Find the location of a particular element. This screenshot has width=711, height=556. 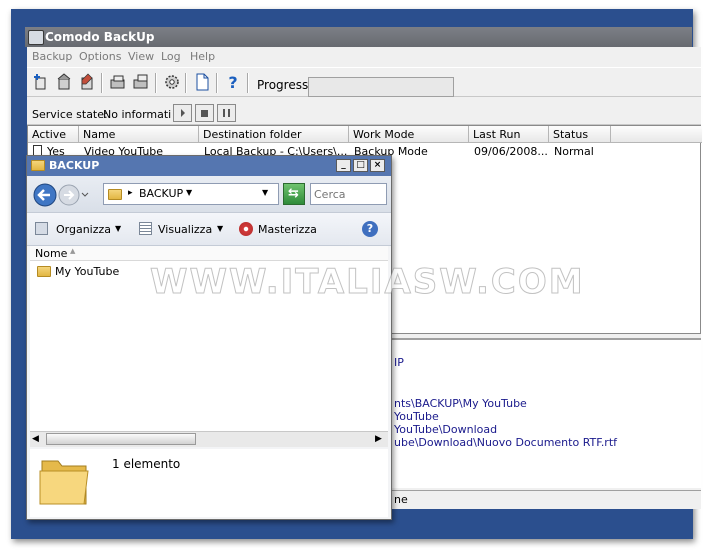

column-header-active: Active is located at coordinates (53, 134).